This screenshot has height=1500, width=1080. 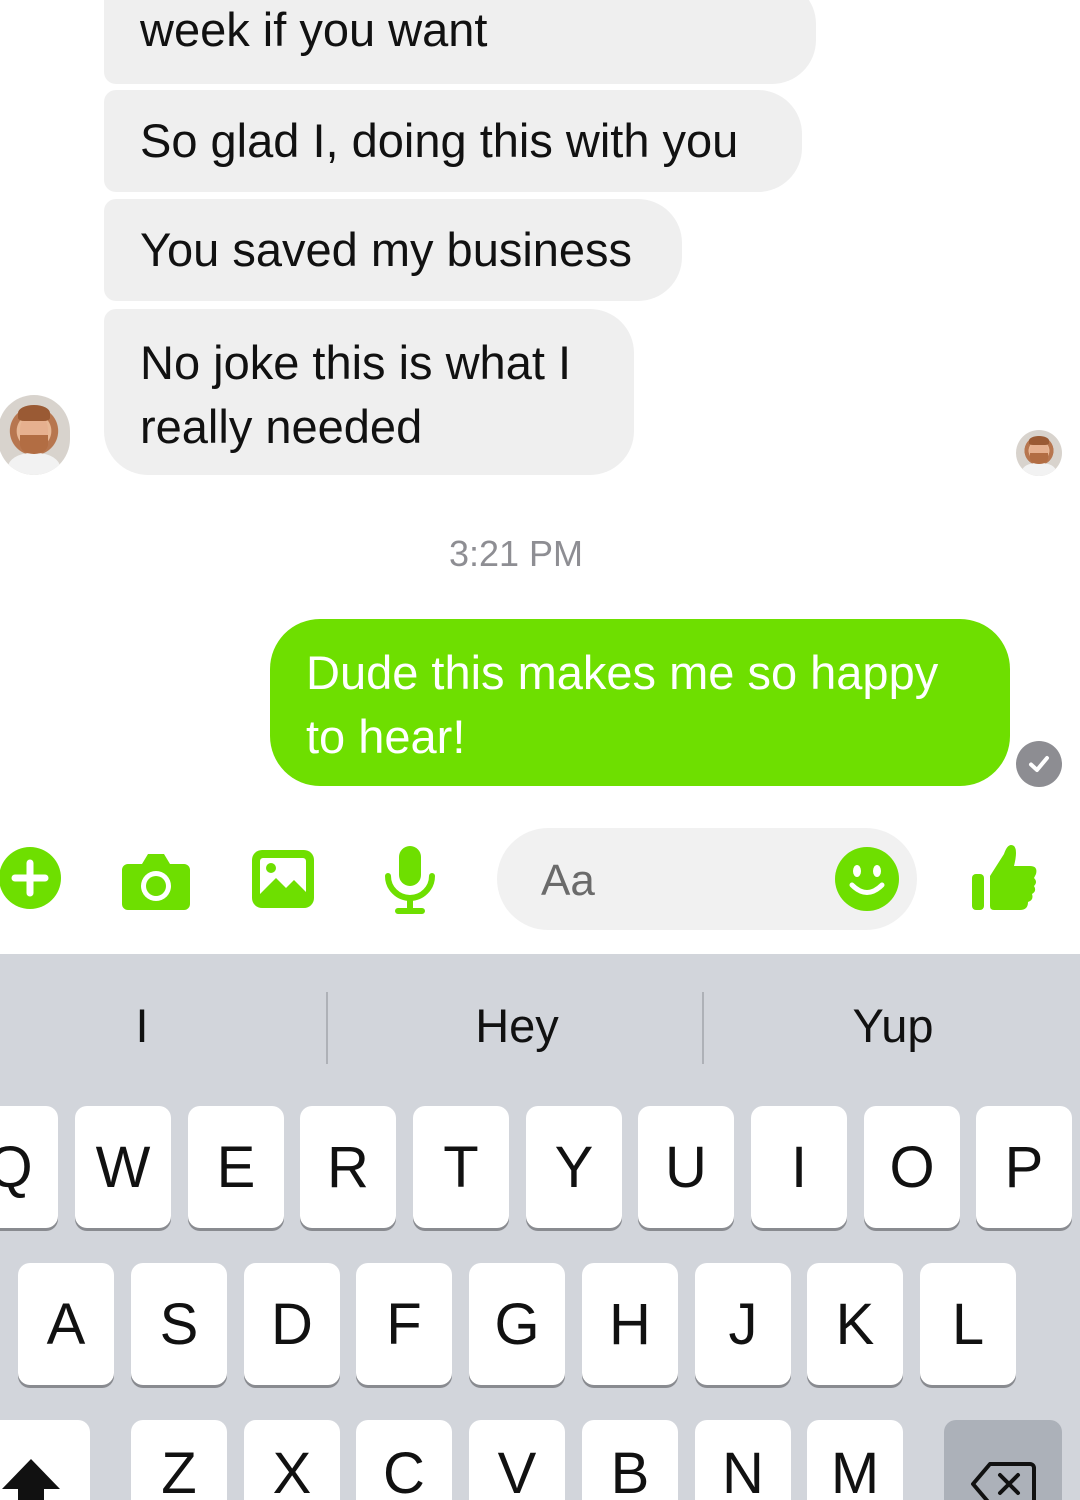 What do you see at coordinates (574, 1167) in the screenshot?
I see `key-y: Y` at bounding box center [574, 1167].